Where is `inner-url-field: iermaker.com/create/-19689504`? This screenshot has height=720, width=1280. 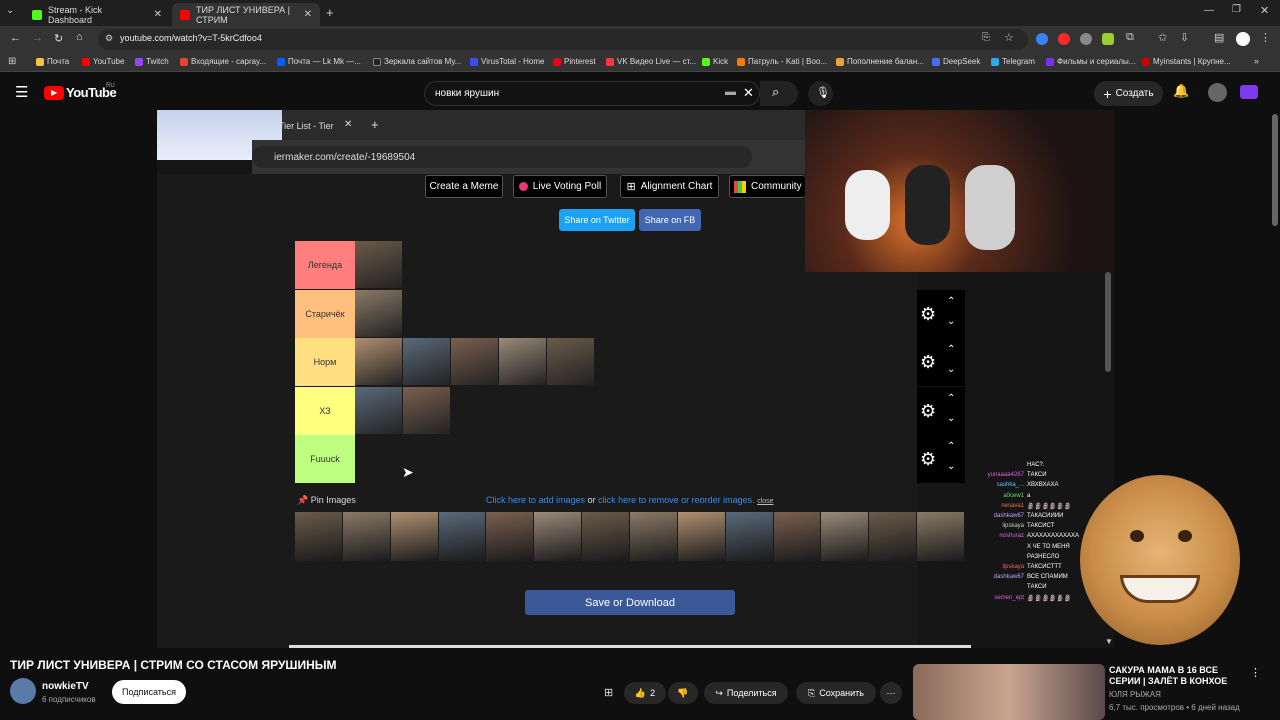 inner-url-field: iermaker.com/create/-19689504 is located at coordinates (502, 157).